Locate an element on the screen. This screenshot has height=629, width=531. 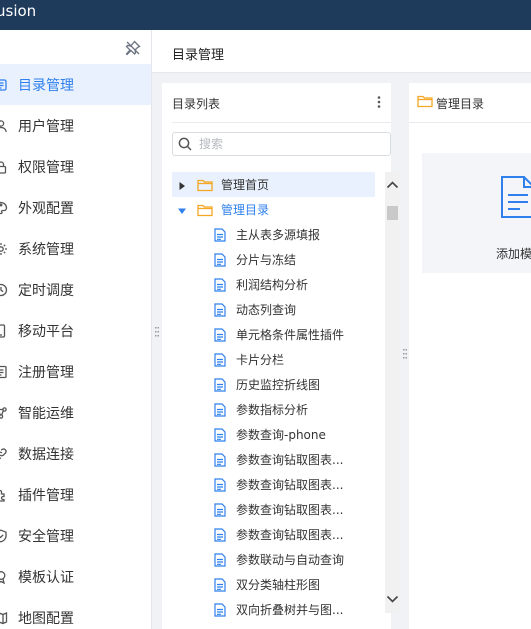
tree-report-row: 参数指标分析 is located at coordinates (273, 409).